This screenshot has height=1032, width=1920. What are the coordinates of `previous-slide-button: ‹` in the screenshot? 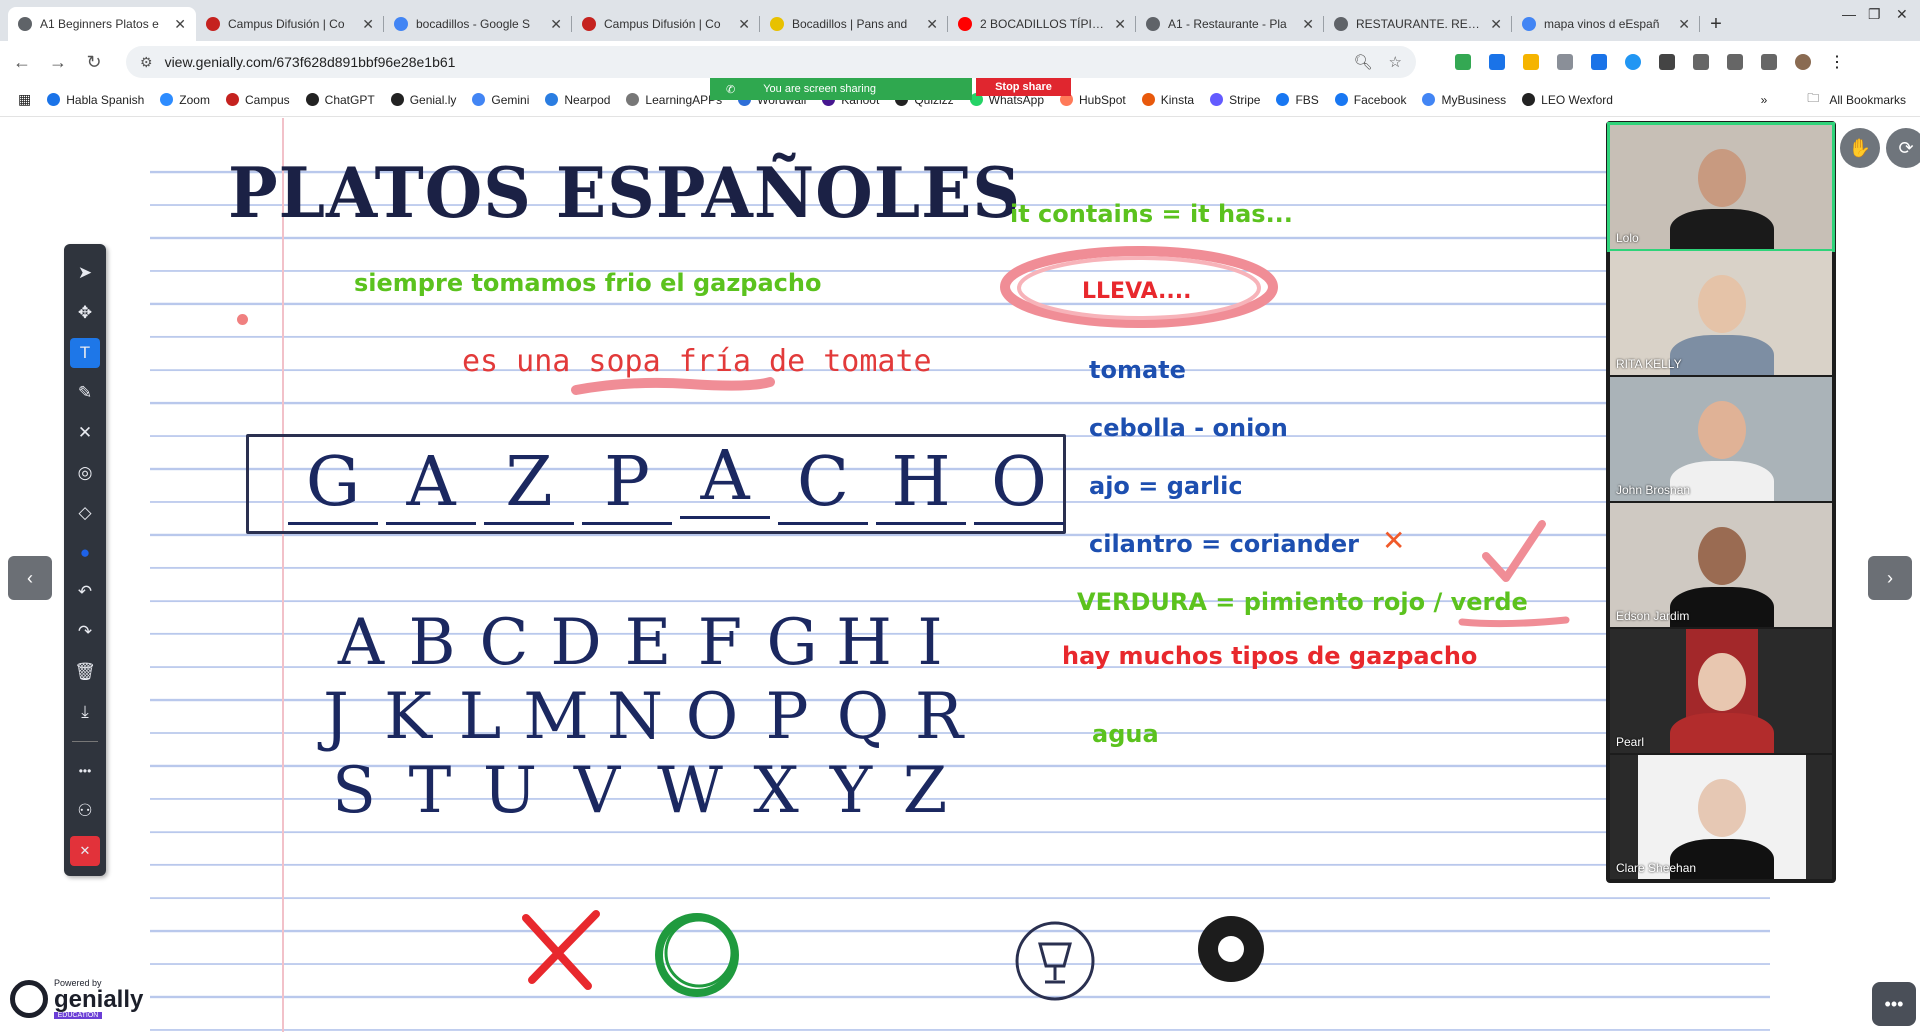 It's located at (30, 578).